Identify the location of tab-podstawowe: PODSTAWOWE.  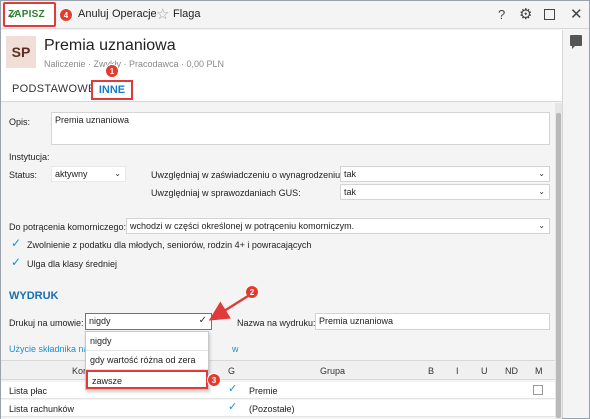
(54, 89).